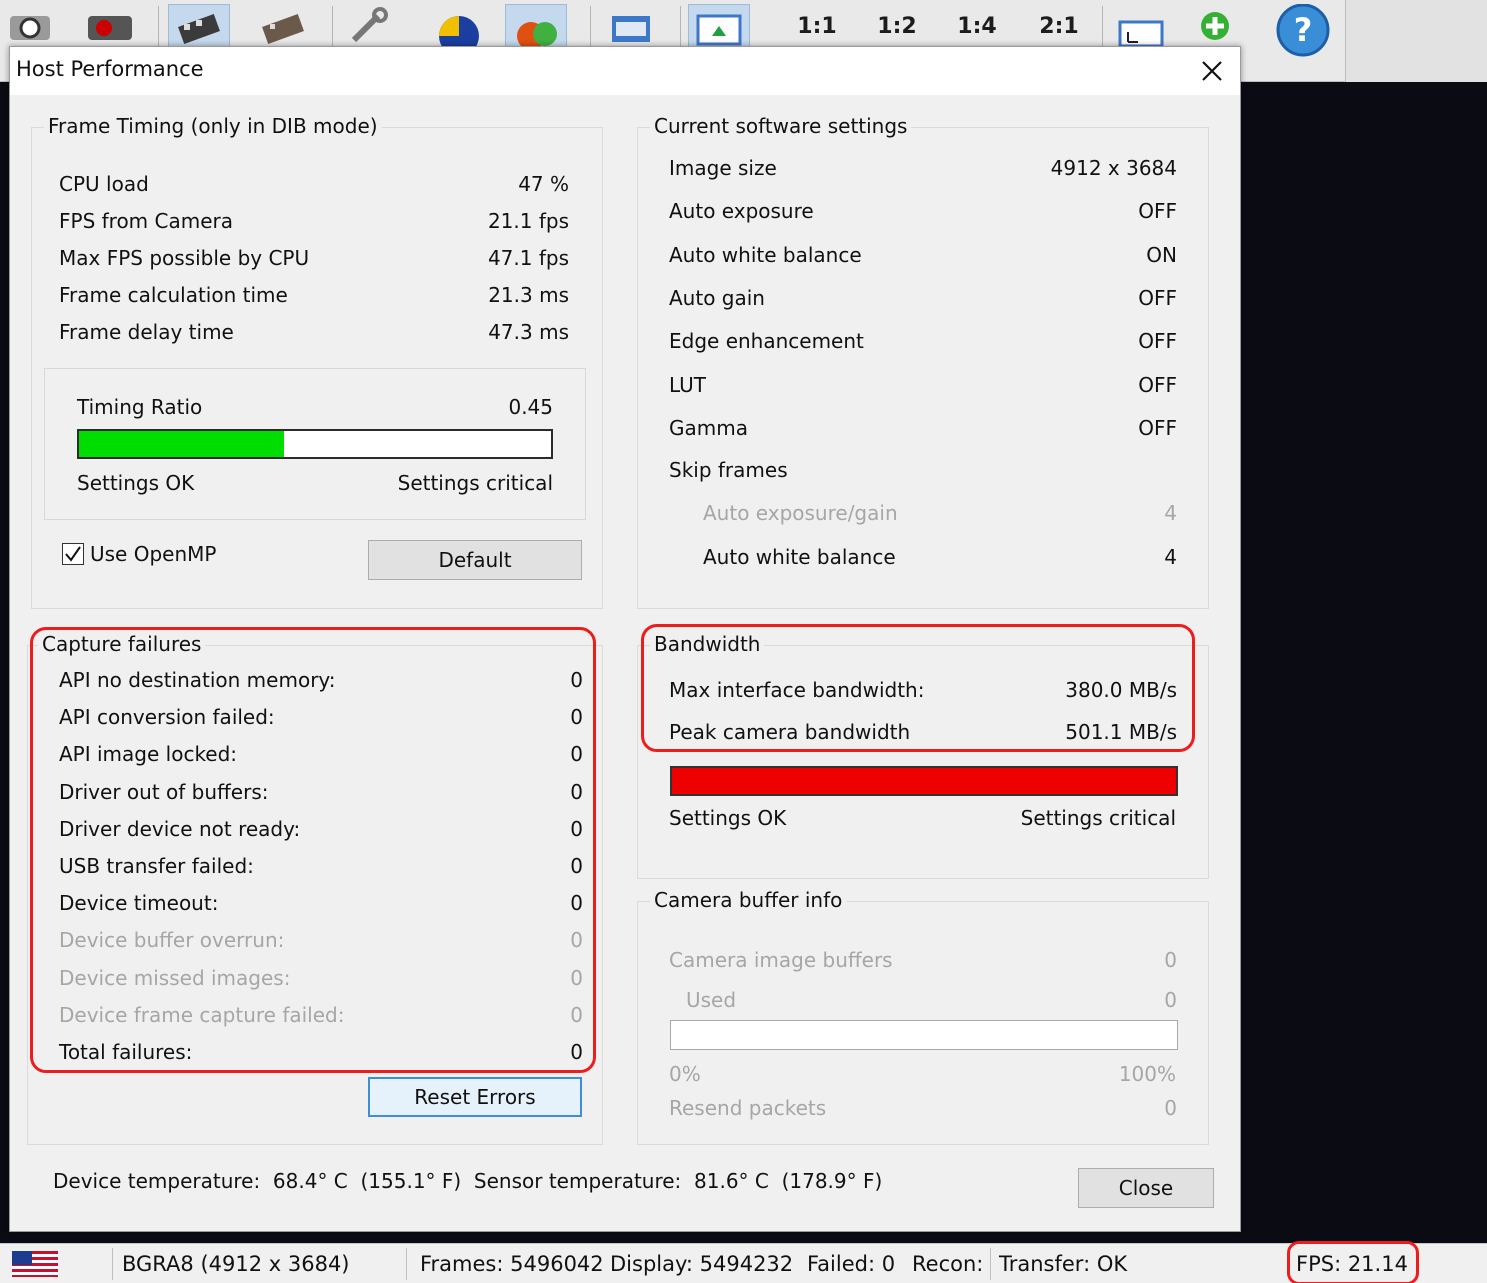 The width and height of the screenshot is (1487, 1283). I want to click on software-setting-label: Gamma, so click(708, 427).